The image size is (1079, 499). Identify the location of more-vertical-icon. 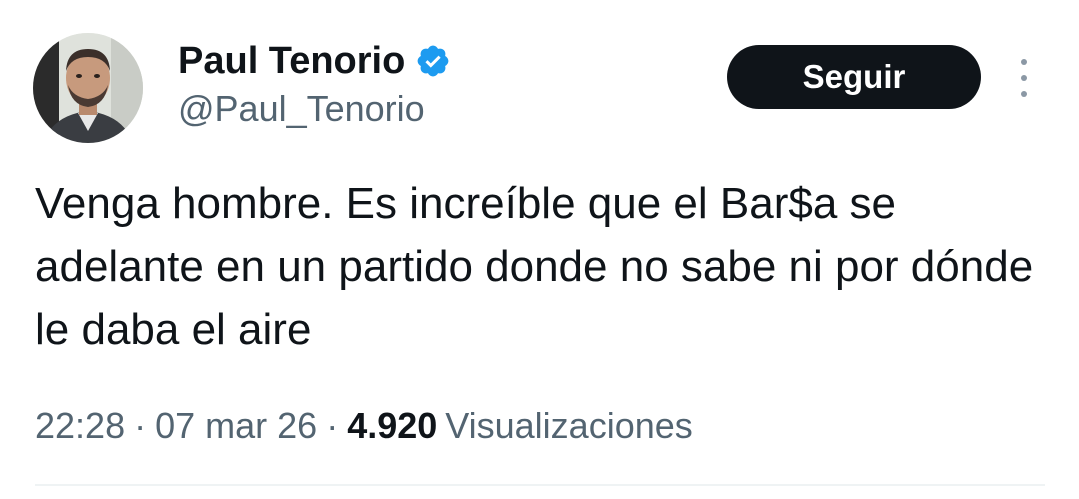
(1024, 78).